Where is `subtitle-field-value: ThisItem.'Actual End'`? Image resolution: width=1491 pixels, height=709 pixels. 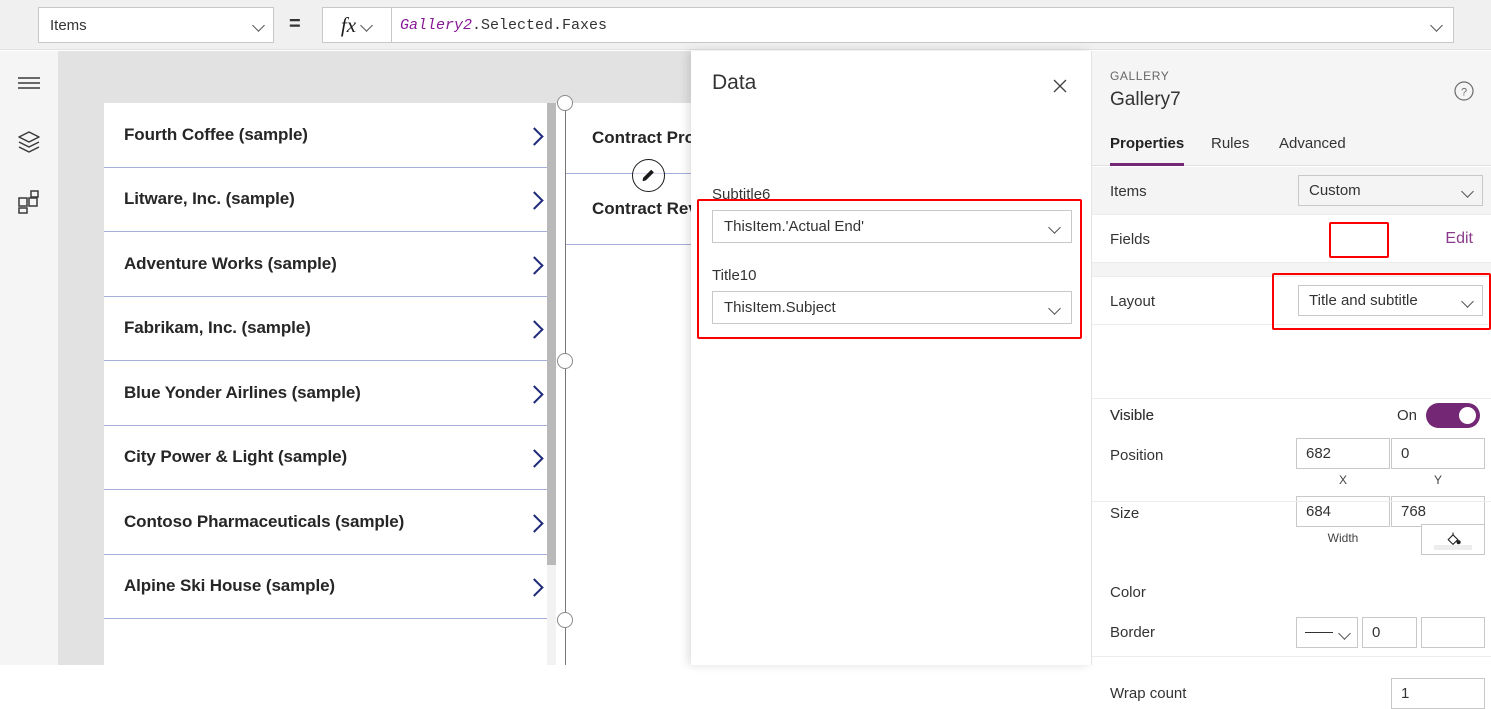 subtitle-field-value: ThisItem.'Actual End' is located at coordinates (794, 226).